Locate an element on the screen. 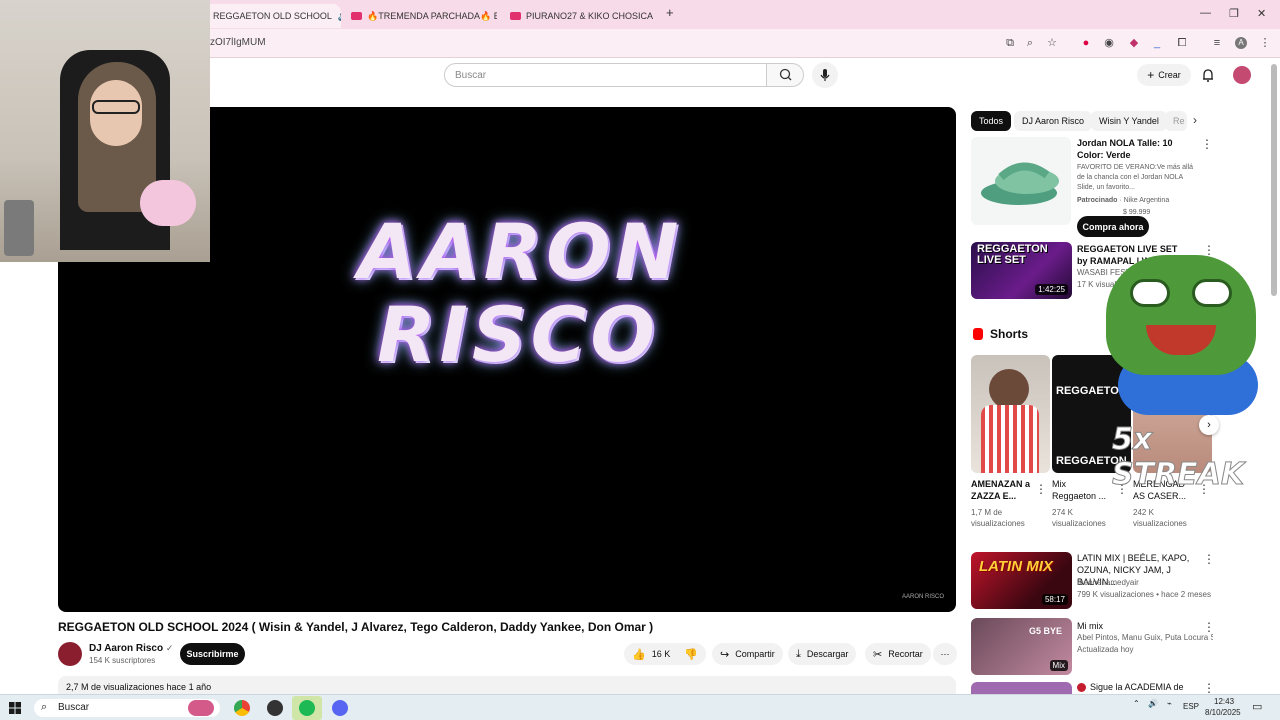 Image resolution: width=1280 pixels, height=720 pixels. rec-meta: 799 K visualizaciones • hace 2 meses is located at coordinates (1144, 594).